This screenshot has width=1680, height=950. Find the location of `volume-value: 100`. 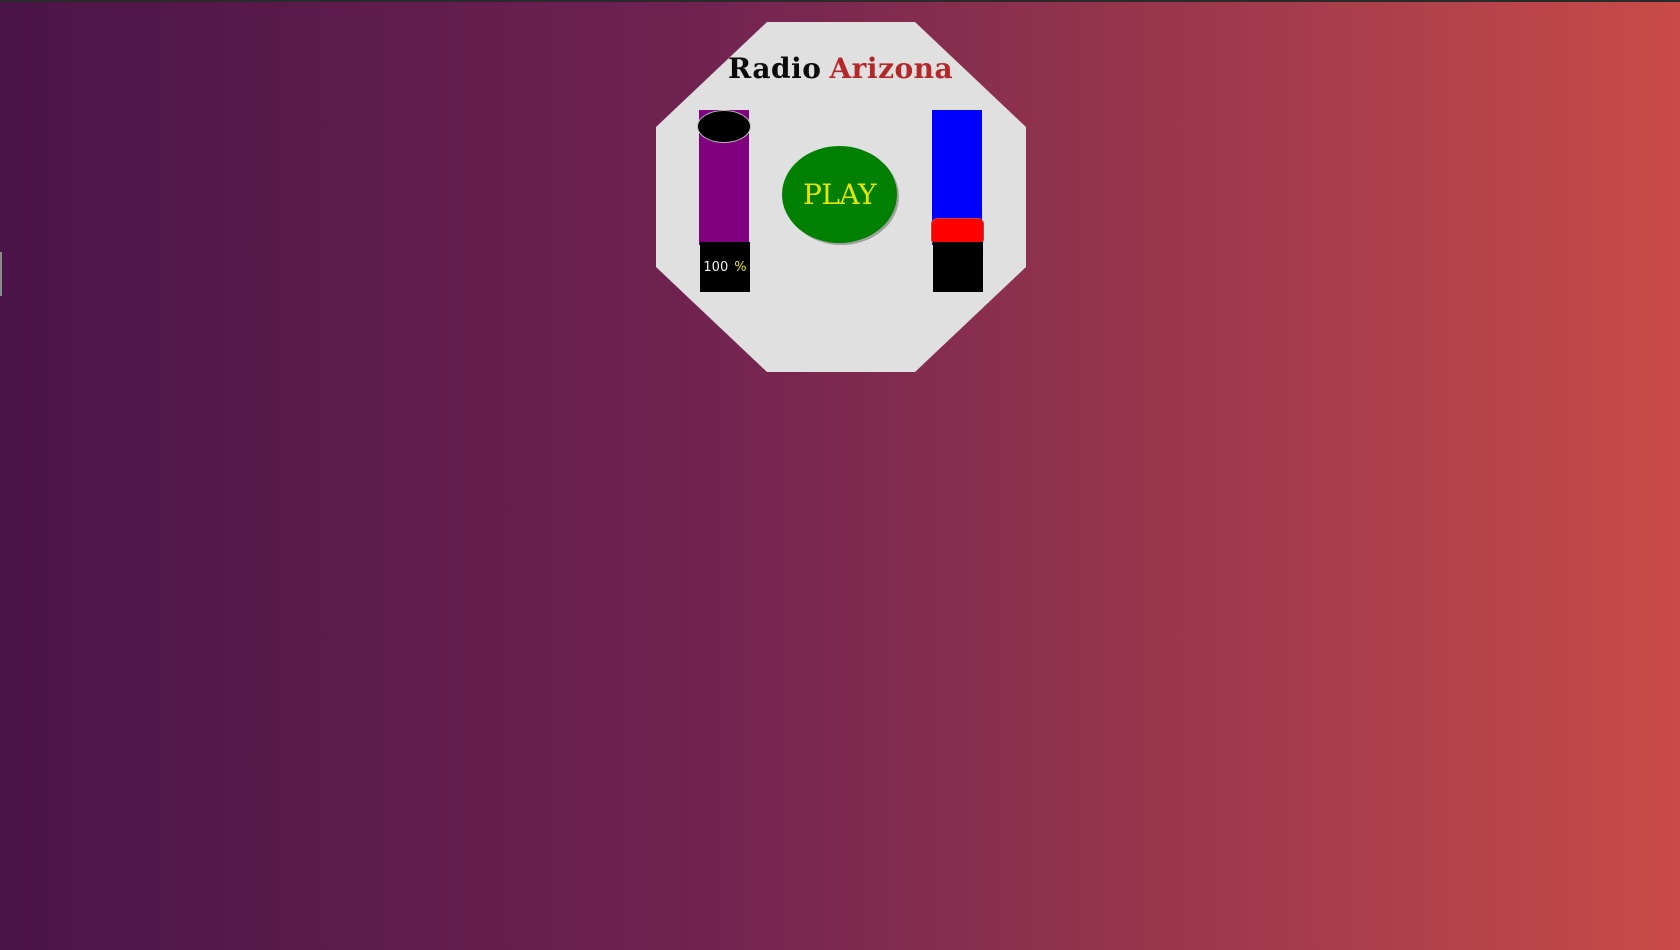

volume-value: 100 is located at coordinates (716, 267).